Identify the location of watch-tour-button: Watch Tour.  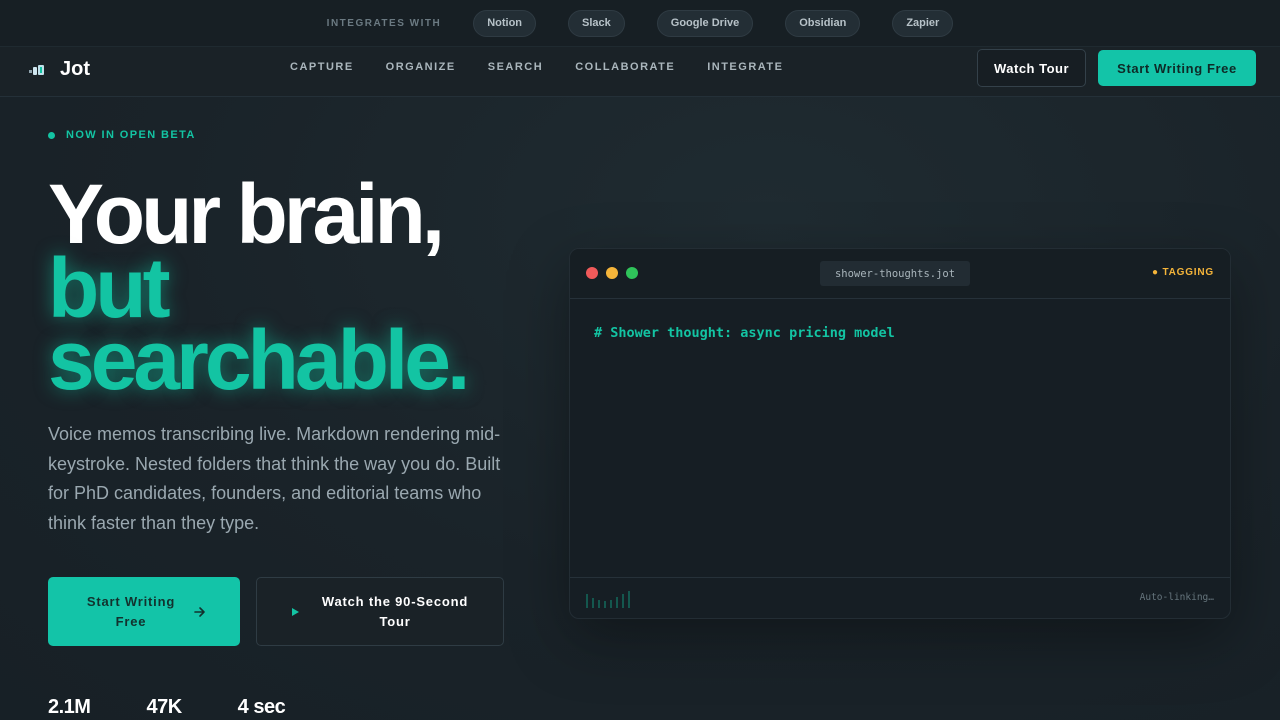
(1031, 68).